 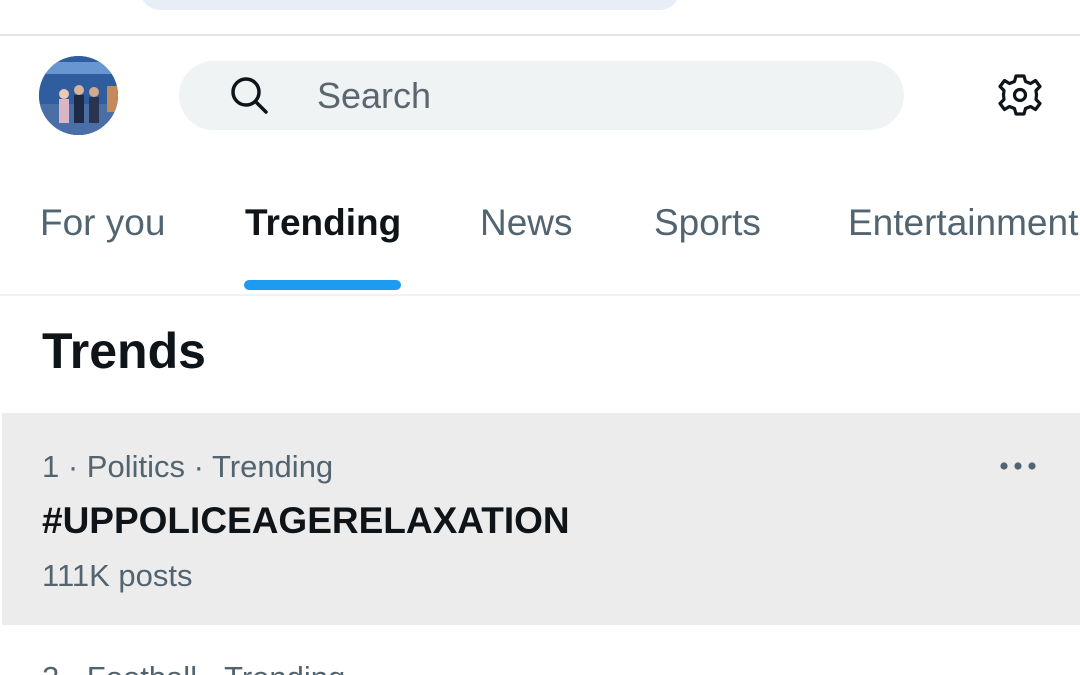 What do you see at coordinates (249, 95) in the screenshot?
I see `search-icon` at bounding box center [249, 95].